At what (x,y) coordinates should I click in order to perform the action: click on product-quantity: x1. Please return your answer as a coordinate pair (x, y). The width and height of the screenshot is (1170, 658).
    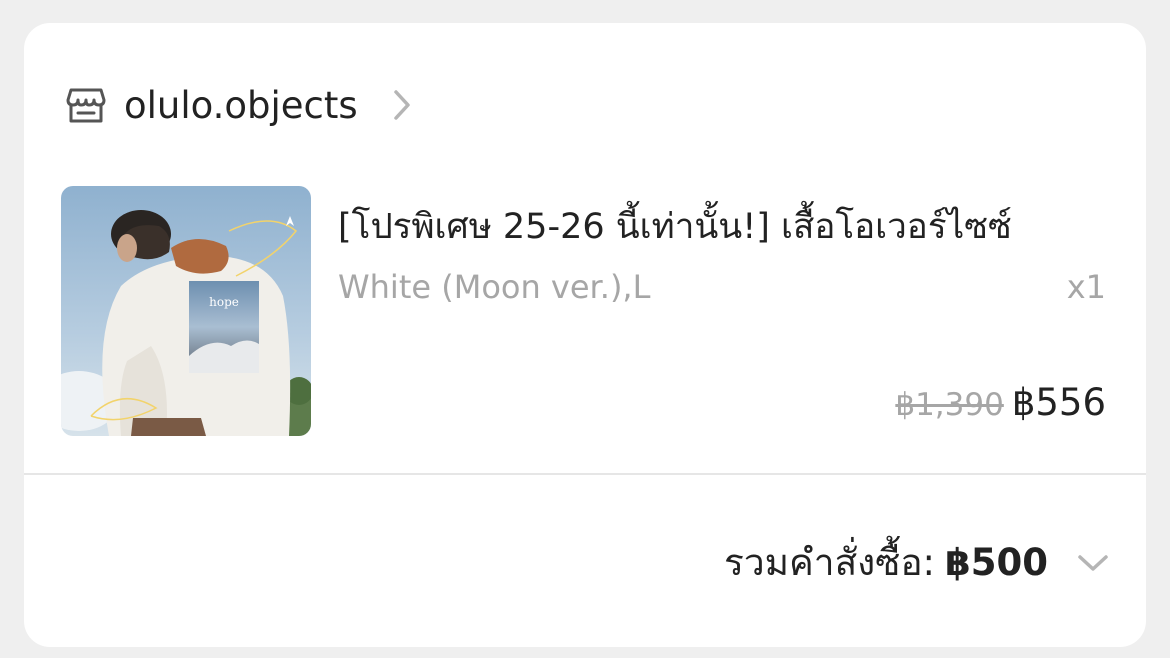
    Looking at the image, I should click on (1086, 287).